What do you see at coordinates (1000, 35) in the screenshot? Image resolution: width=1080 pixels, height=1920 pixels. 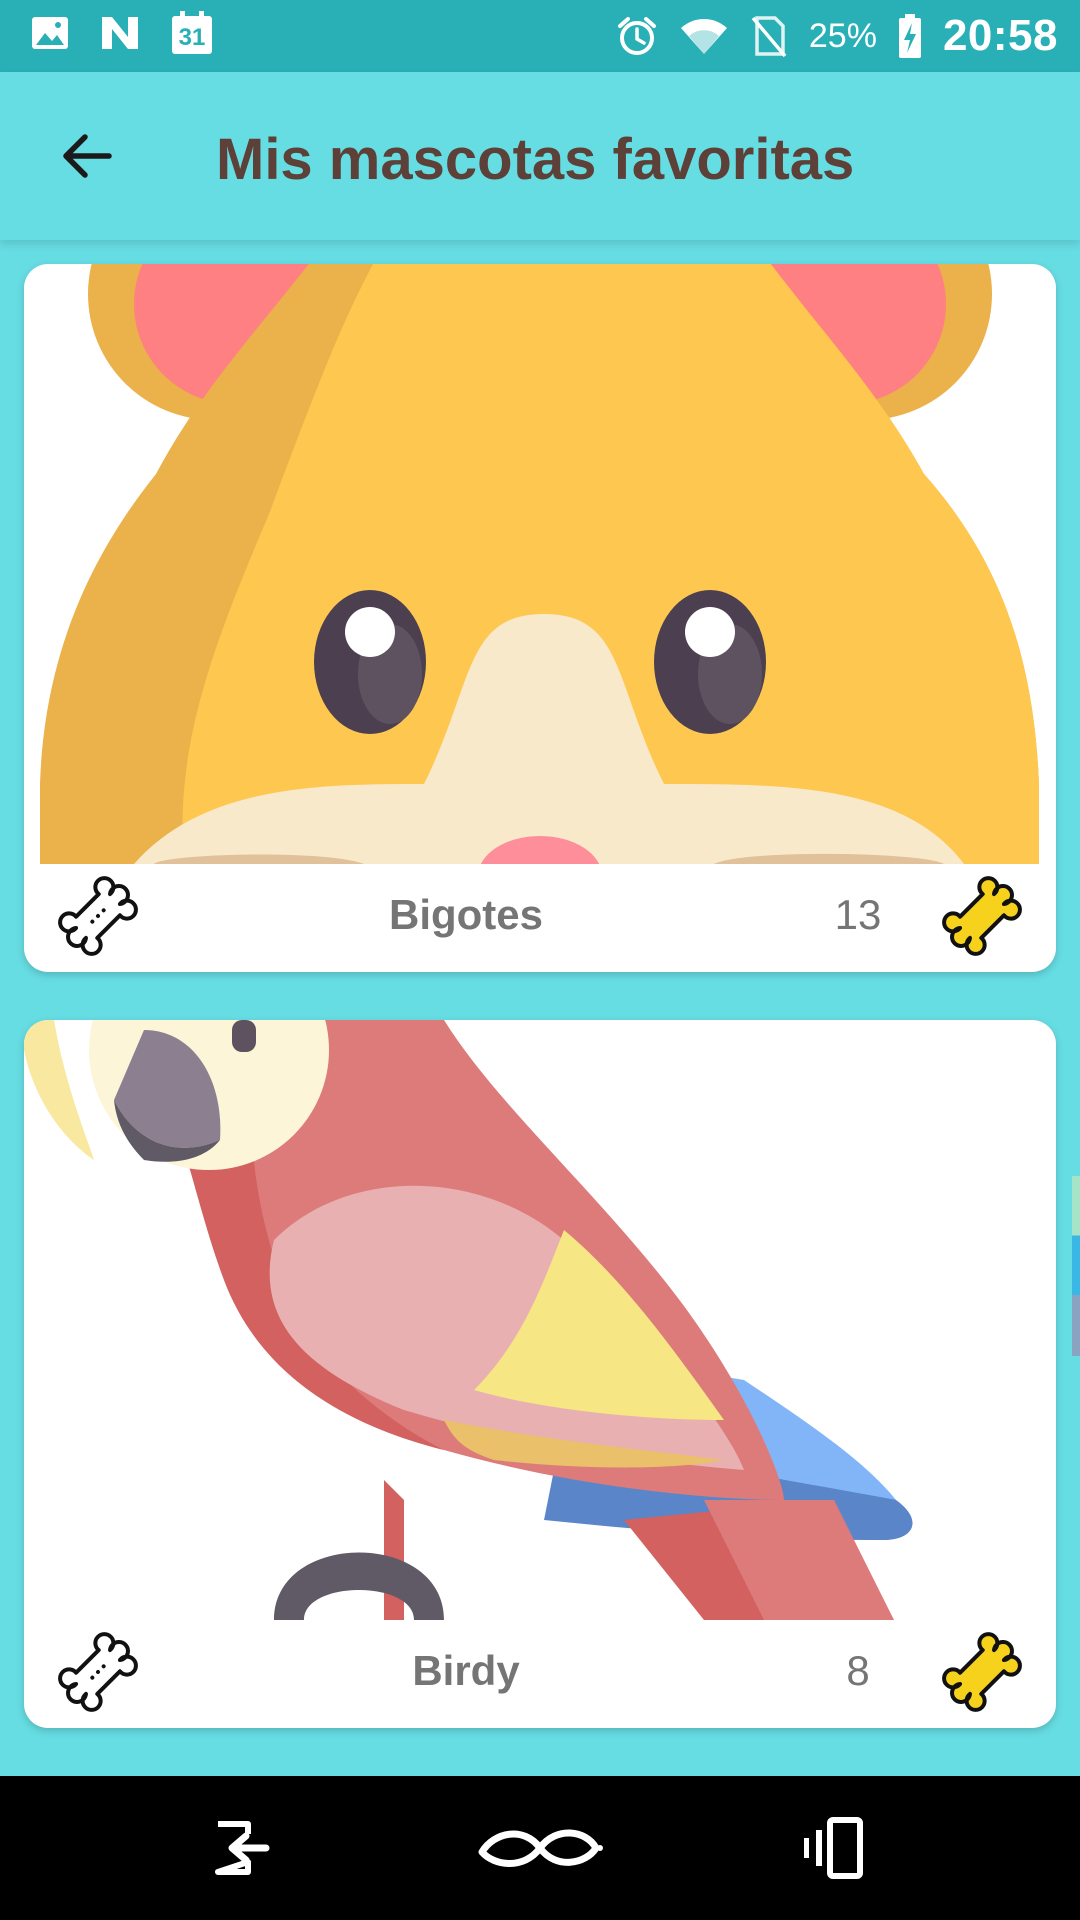 I see `clock: 20:58` at bounding box center [1000, 35].